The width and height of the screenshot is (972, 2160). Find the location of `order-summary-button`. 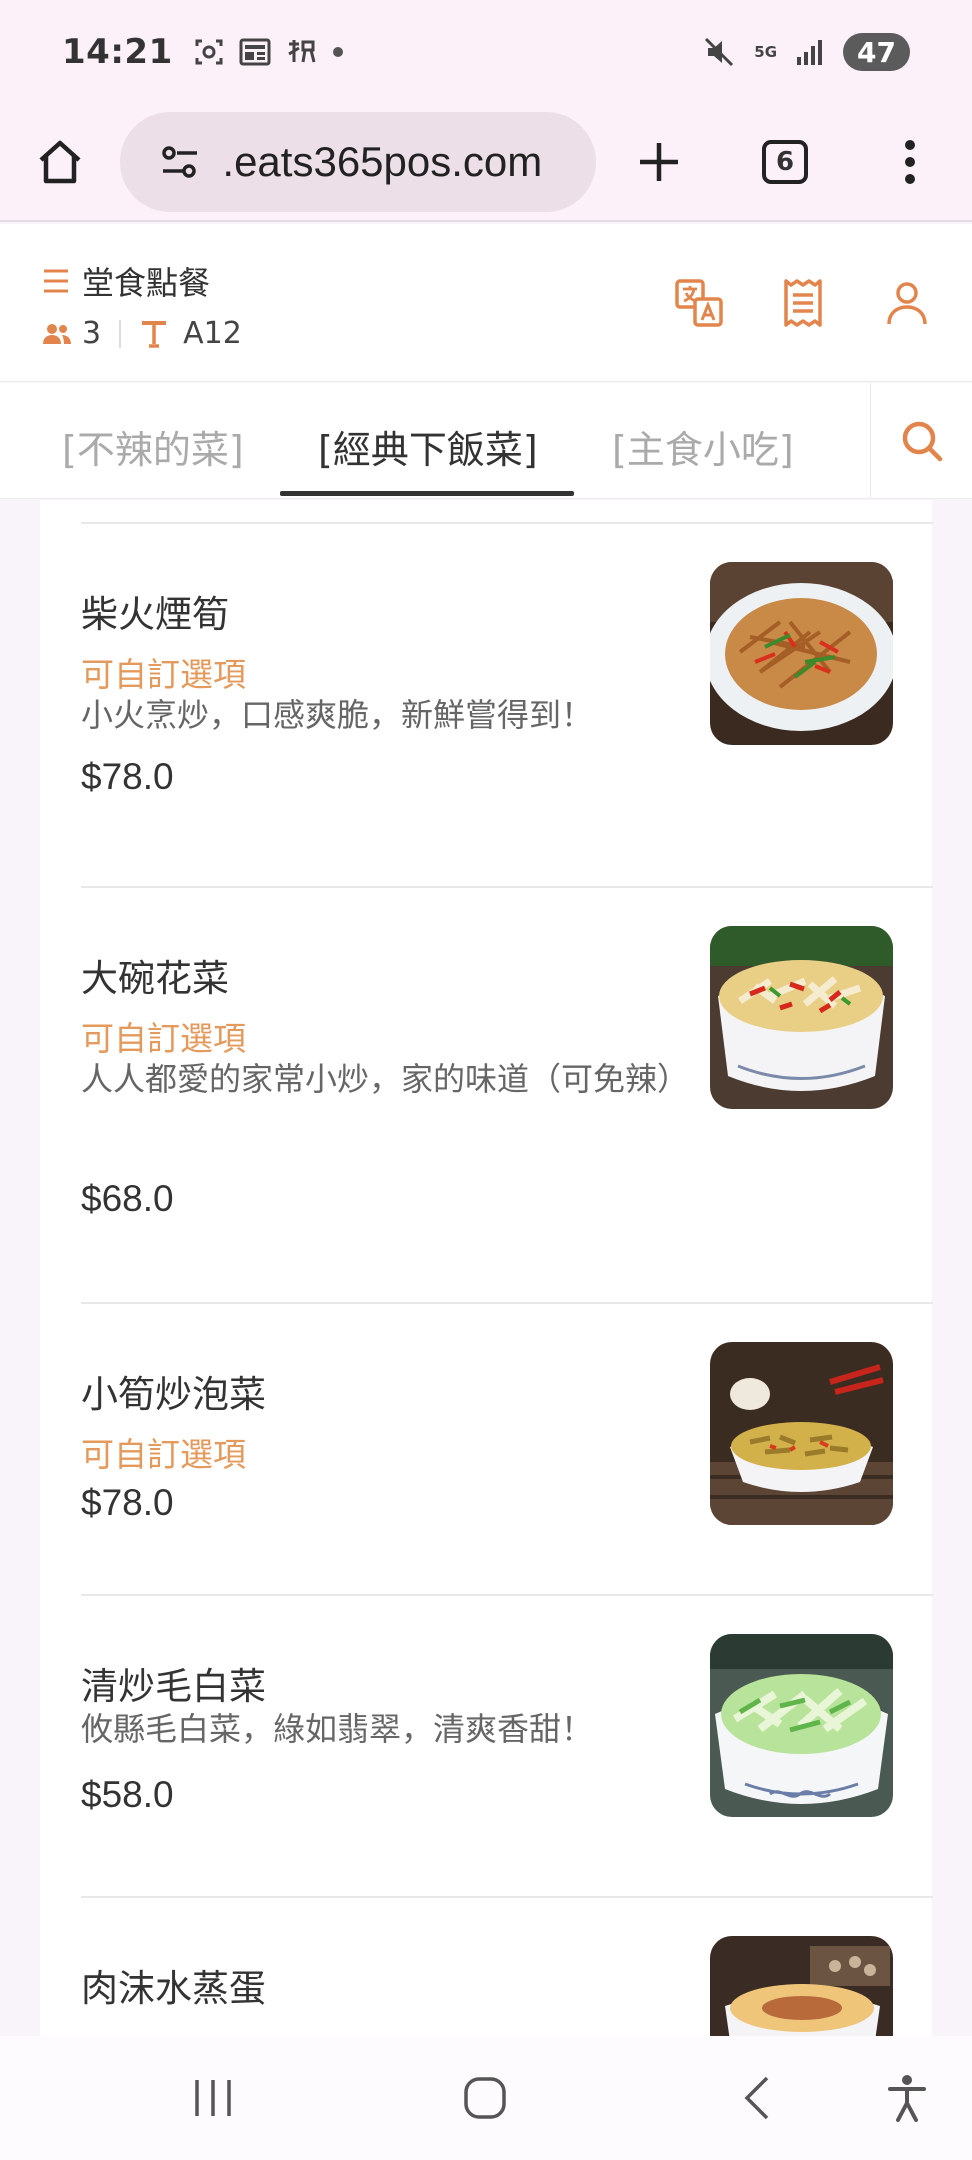

order-summary-button is located at coordinates (803, 303).